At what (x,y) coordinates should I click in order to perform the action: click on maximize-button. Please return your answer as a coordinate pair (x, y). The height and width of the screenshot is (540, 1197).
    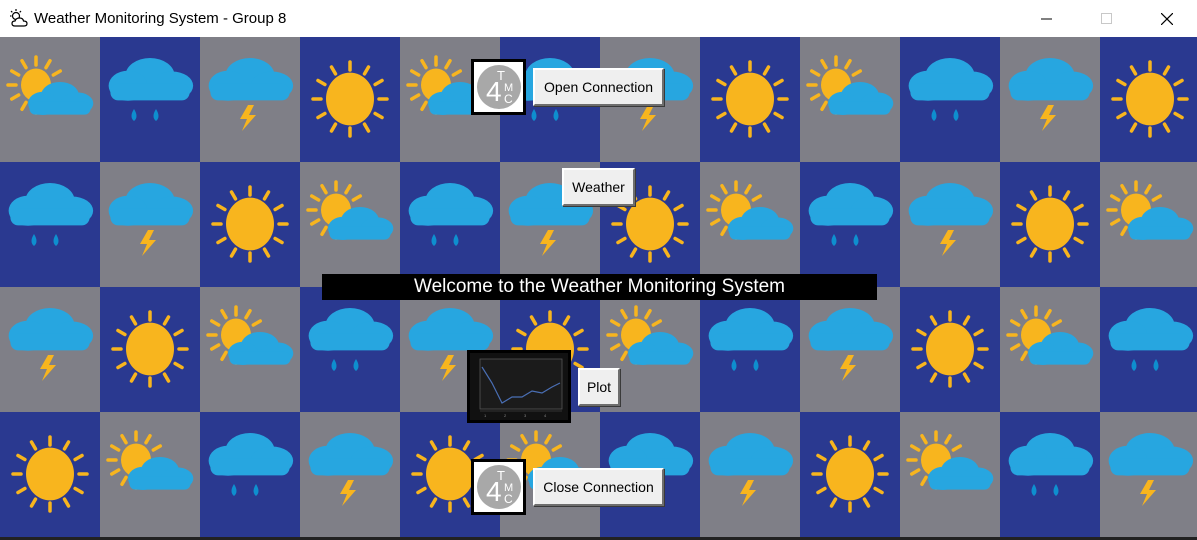
    Looking at the image, I should click on (1107, 18).